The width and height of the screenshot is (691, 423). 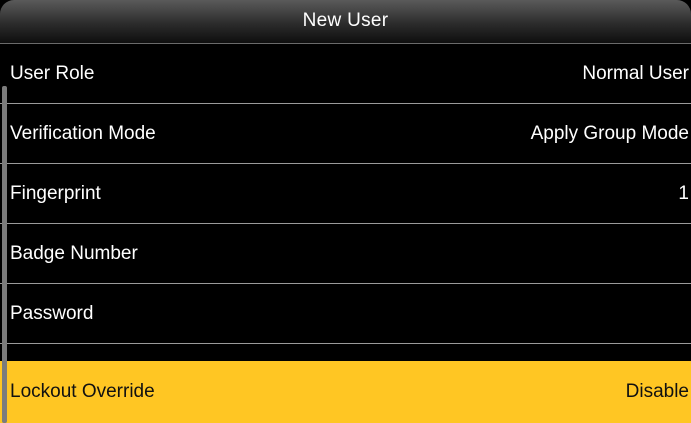 What do you see at coordinates (683, 193) in the screenshot?
I see `menu-item-value: 1` at bounding box center [683, 193].